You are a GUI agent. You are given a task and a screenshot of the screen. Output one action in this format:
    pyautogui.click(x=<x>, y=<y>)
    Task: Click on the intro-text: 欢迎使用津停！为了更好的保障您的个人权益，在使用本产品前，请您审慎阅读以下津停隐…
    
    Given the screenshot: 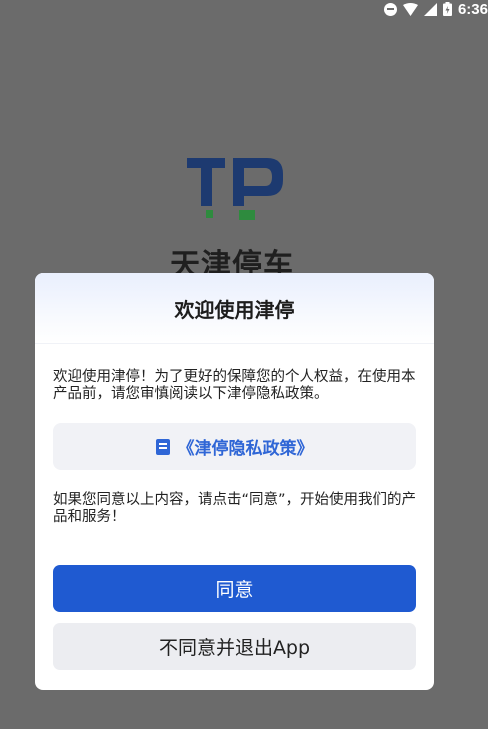 What is the action you would take?
    pyautogui.click(x=234, y=385)
    